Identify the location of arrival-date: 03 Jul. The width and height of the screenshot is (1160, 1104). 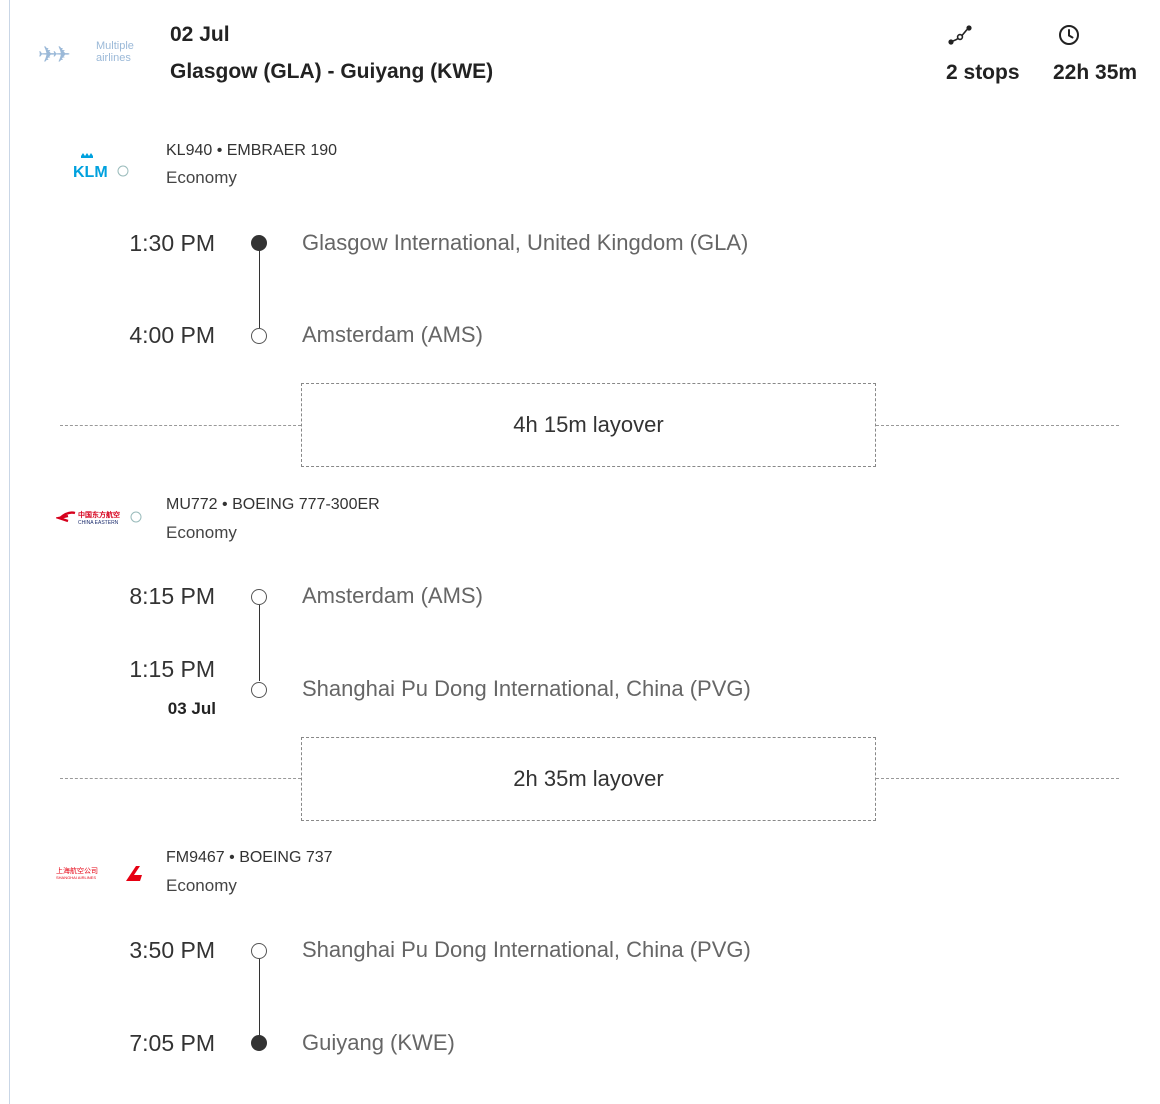
(191, 708).